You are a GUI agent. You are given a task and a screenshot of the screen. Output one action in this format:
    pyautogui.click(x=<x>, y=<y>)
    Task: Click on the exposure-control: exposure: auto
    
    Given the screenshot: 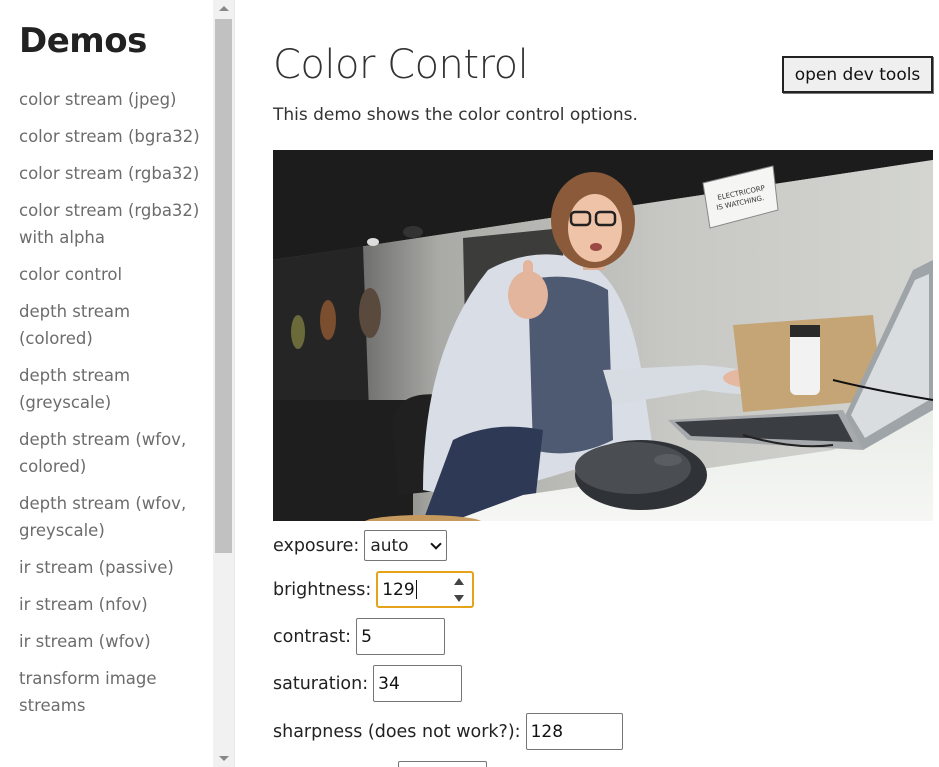 What is the action you would take?
    pyautogui.click(x=360, y=545)
    